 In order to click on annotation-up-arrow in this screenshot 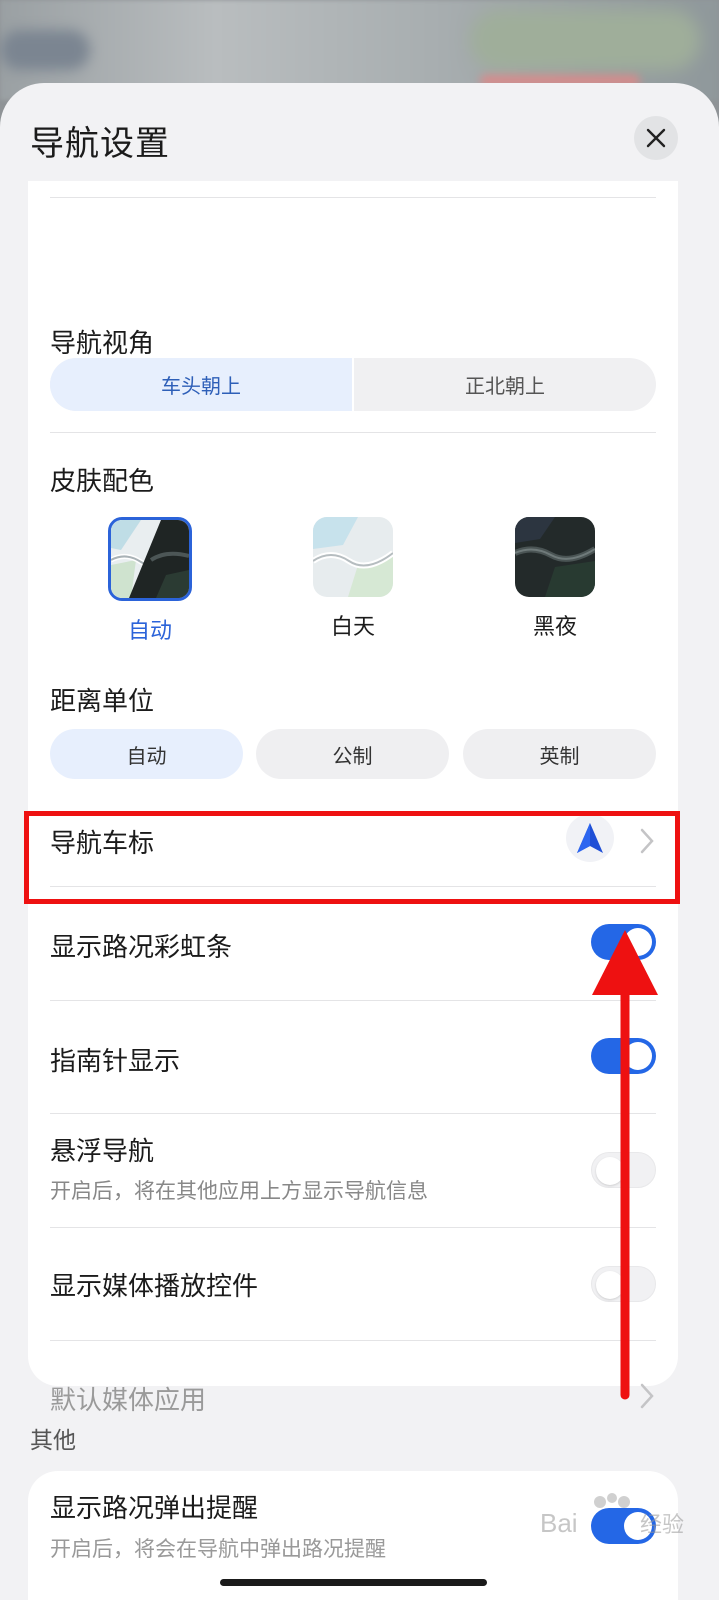, I will do `click(625, 1165)`.